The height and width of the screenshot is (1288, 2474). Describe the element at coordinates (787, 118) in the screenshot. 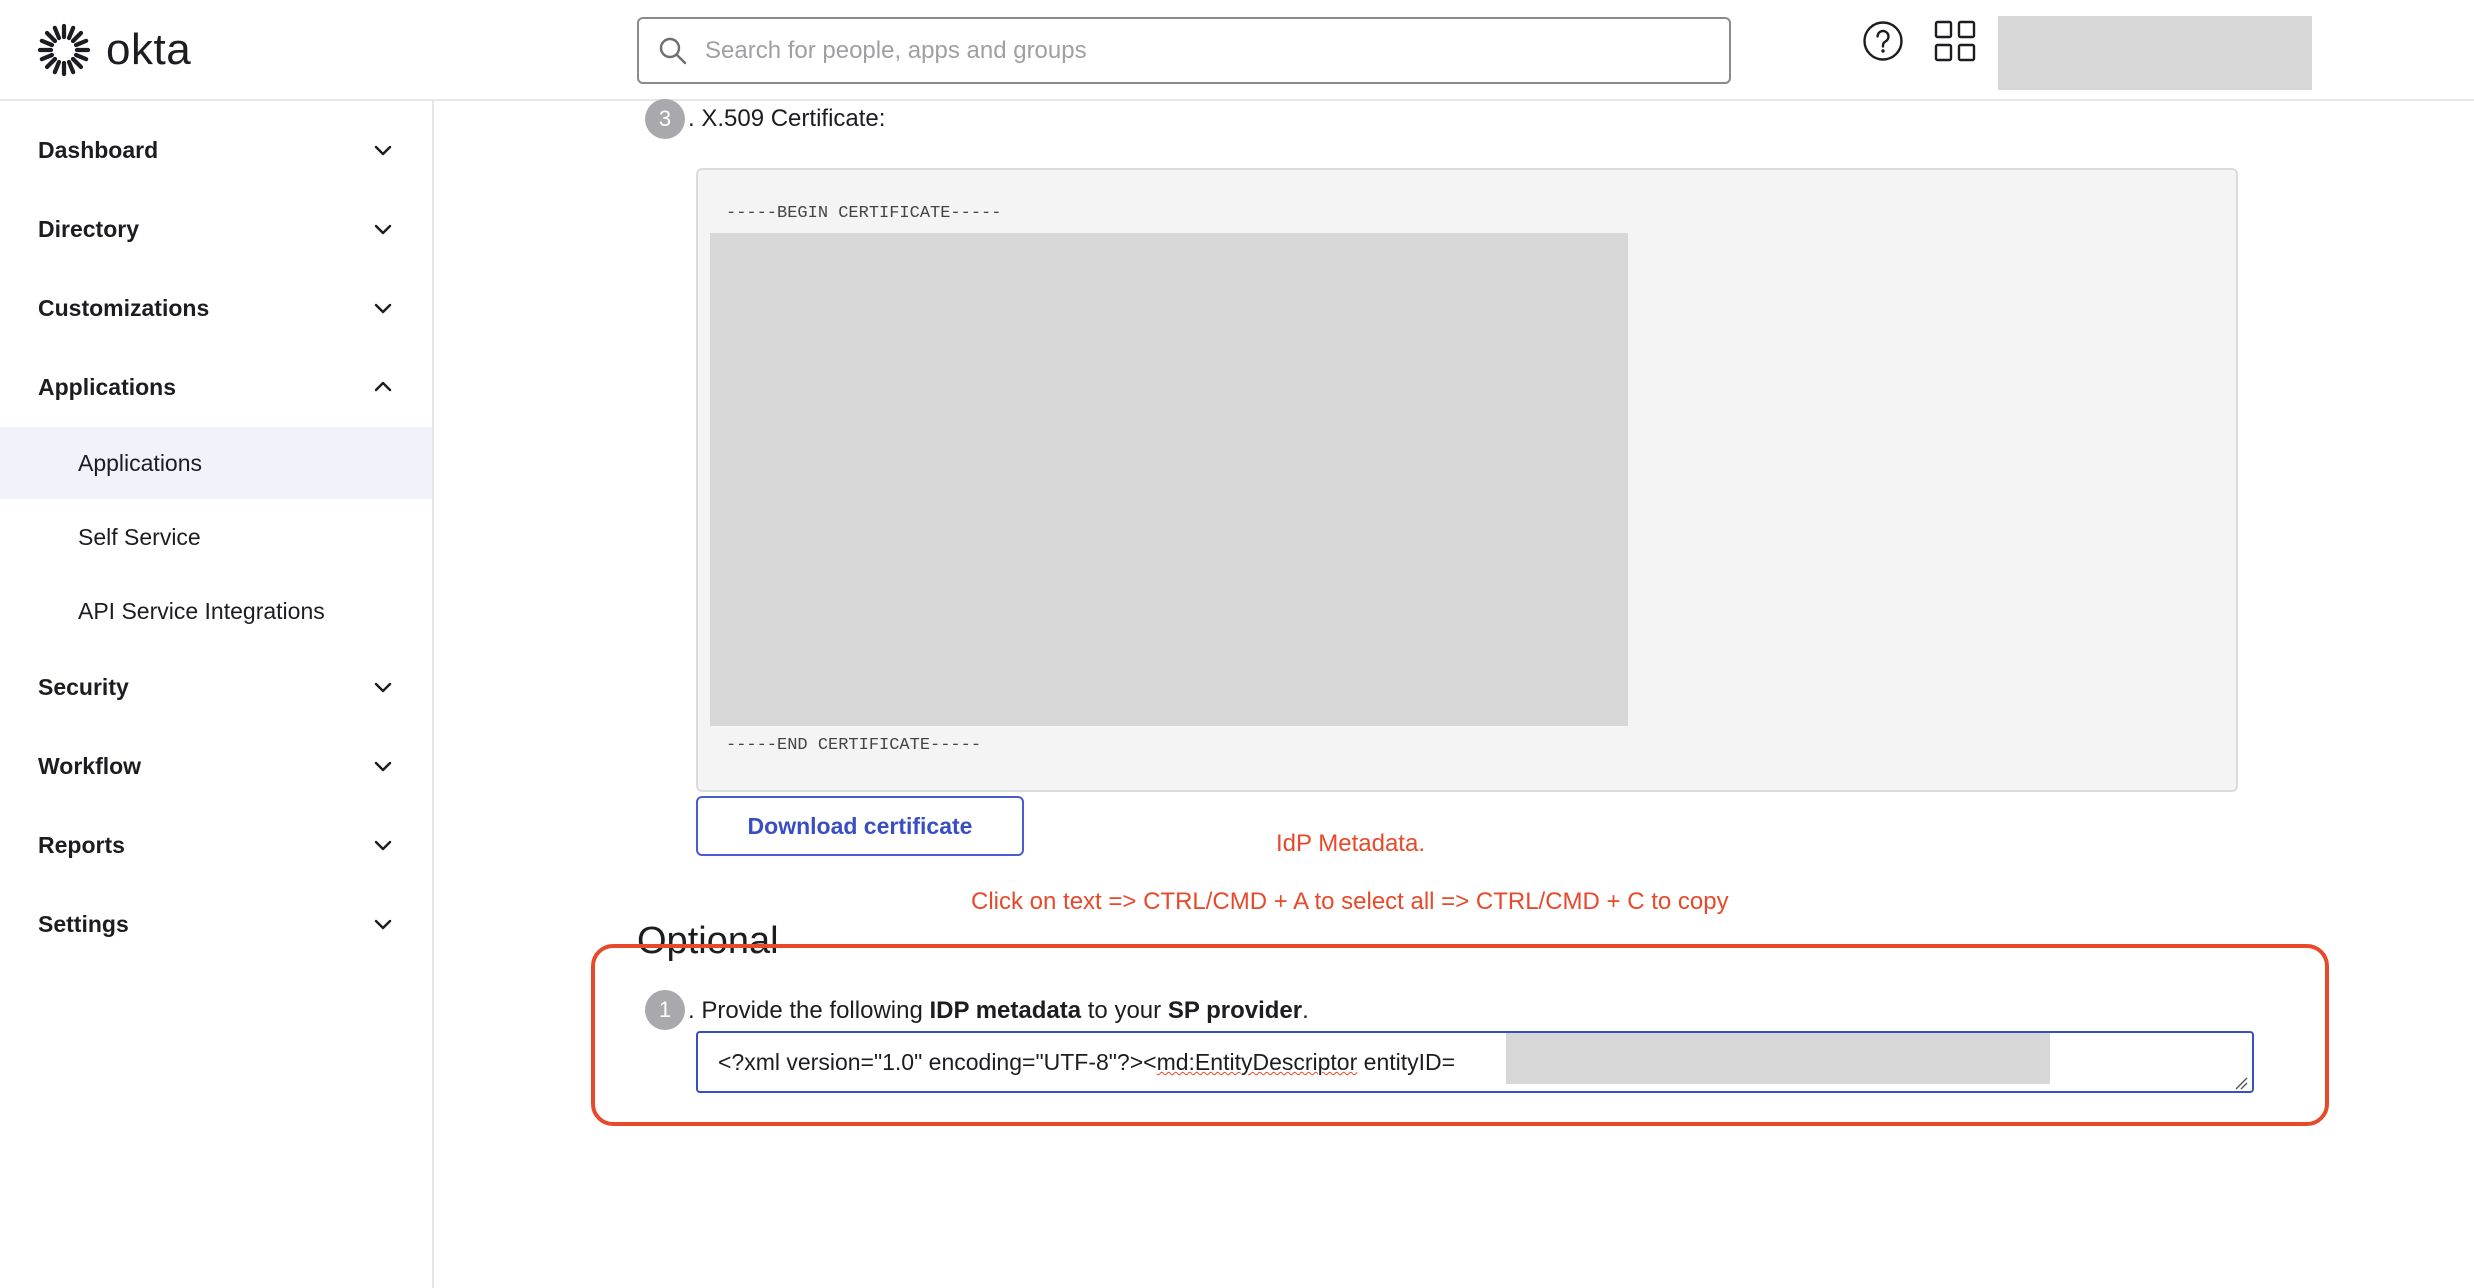

I see `cert-step-label: . X.509 Certificate:` at that location.